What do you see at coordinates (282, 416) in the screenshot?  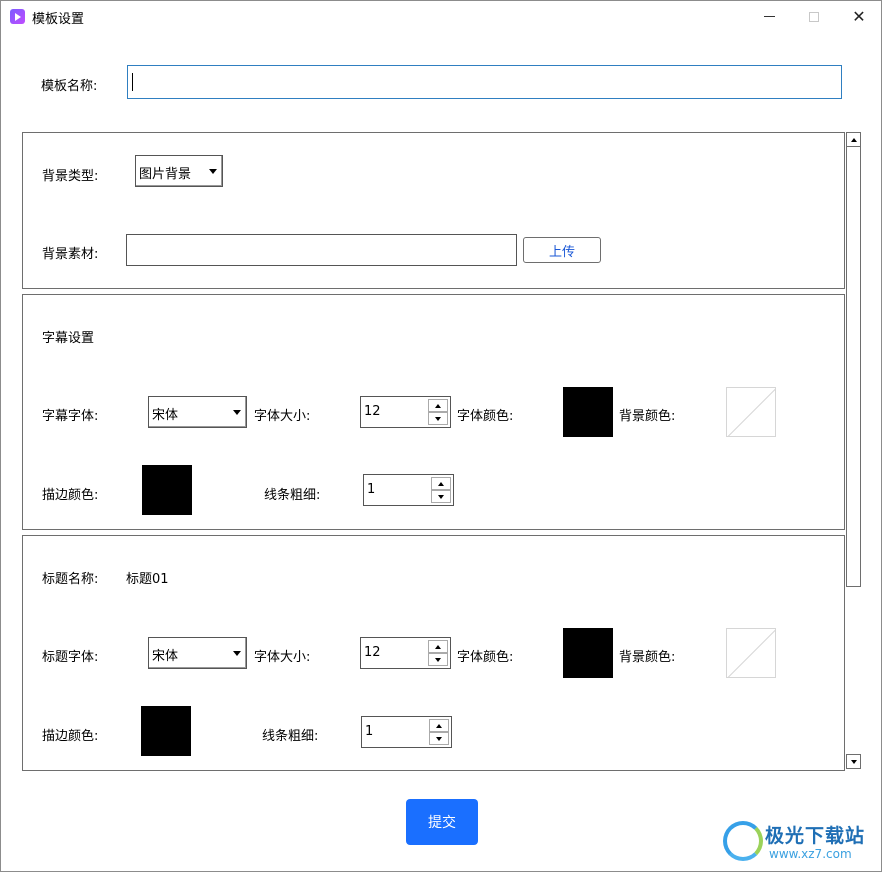 I see `subtitle-size-label: 字体大小:` at bounding box center [282, 416].